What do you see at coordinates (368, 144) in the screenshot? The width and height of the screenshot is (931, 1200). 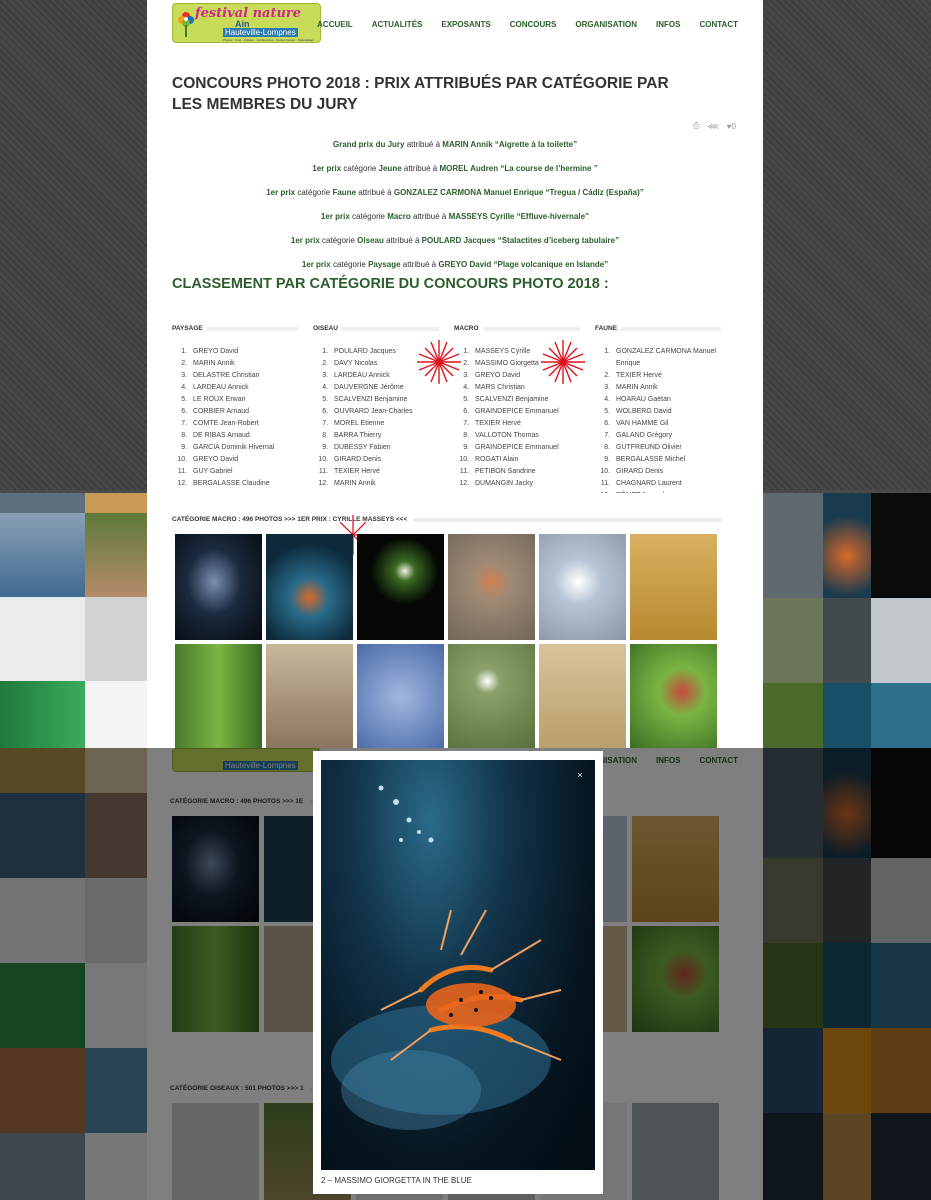 I see `prize-title: Grand prix du Jury` at bounding box center [368, 144].